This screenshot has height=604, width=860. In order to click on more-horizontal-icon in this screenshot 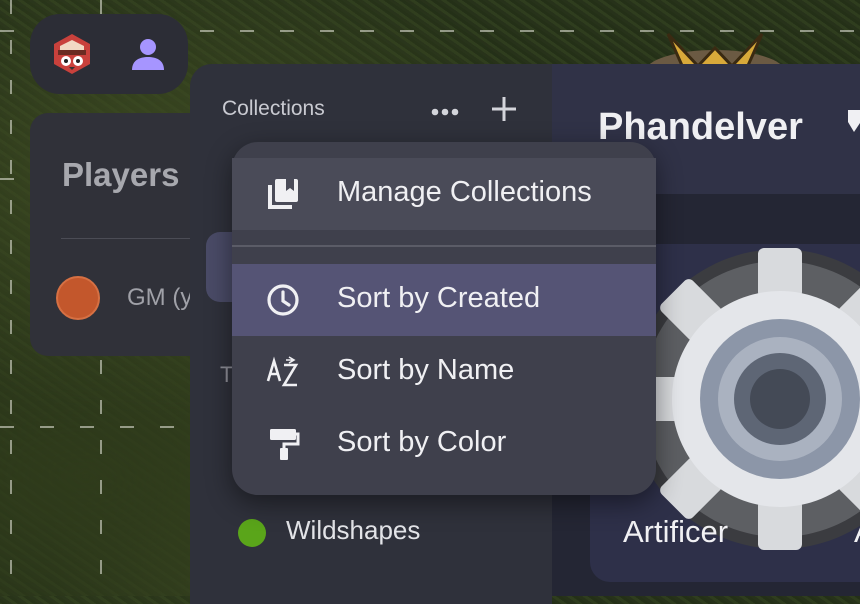, I will do `click(445, 112)`.